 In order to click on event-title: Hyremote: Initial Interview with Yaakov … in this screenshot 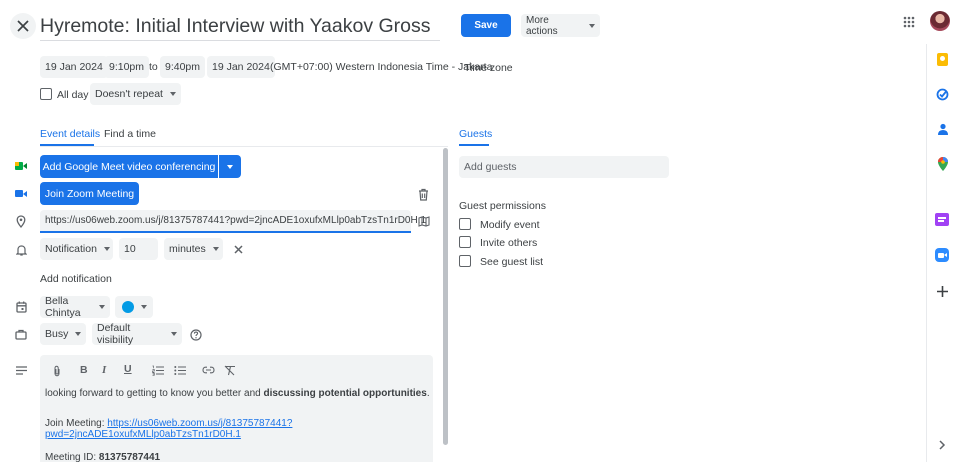, I will do `click(235, 26)`.